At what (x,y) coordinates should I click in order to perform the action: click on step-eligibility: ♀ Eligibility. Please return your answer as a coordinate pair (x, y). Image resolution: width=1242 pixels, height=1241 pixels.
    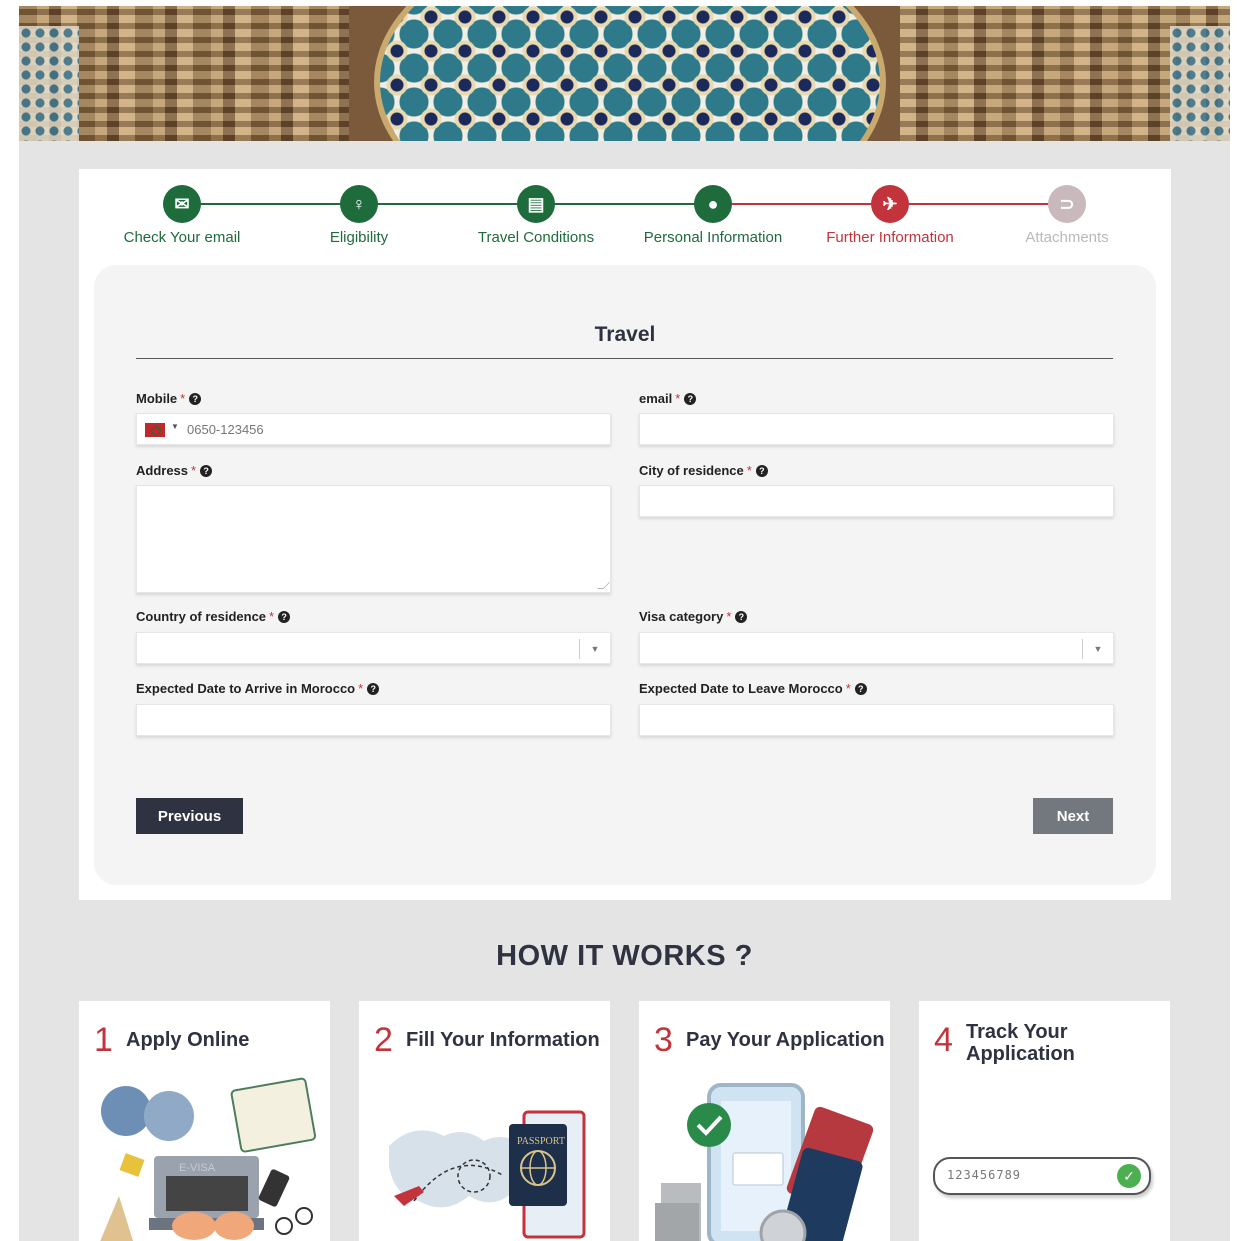
    Looking at the image, I should click on (359, 215).